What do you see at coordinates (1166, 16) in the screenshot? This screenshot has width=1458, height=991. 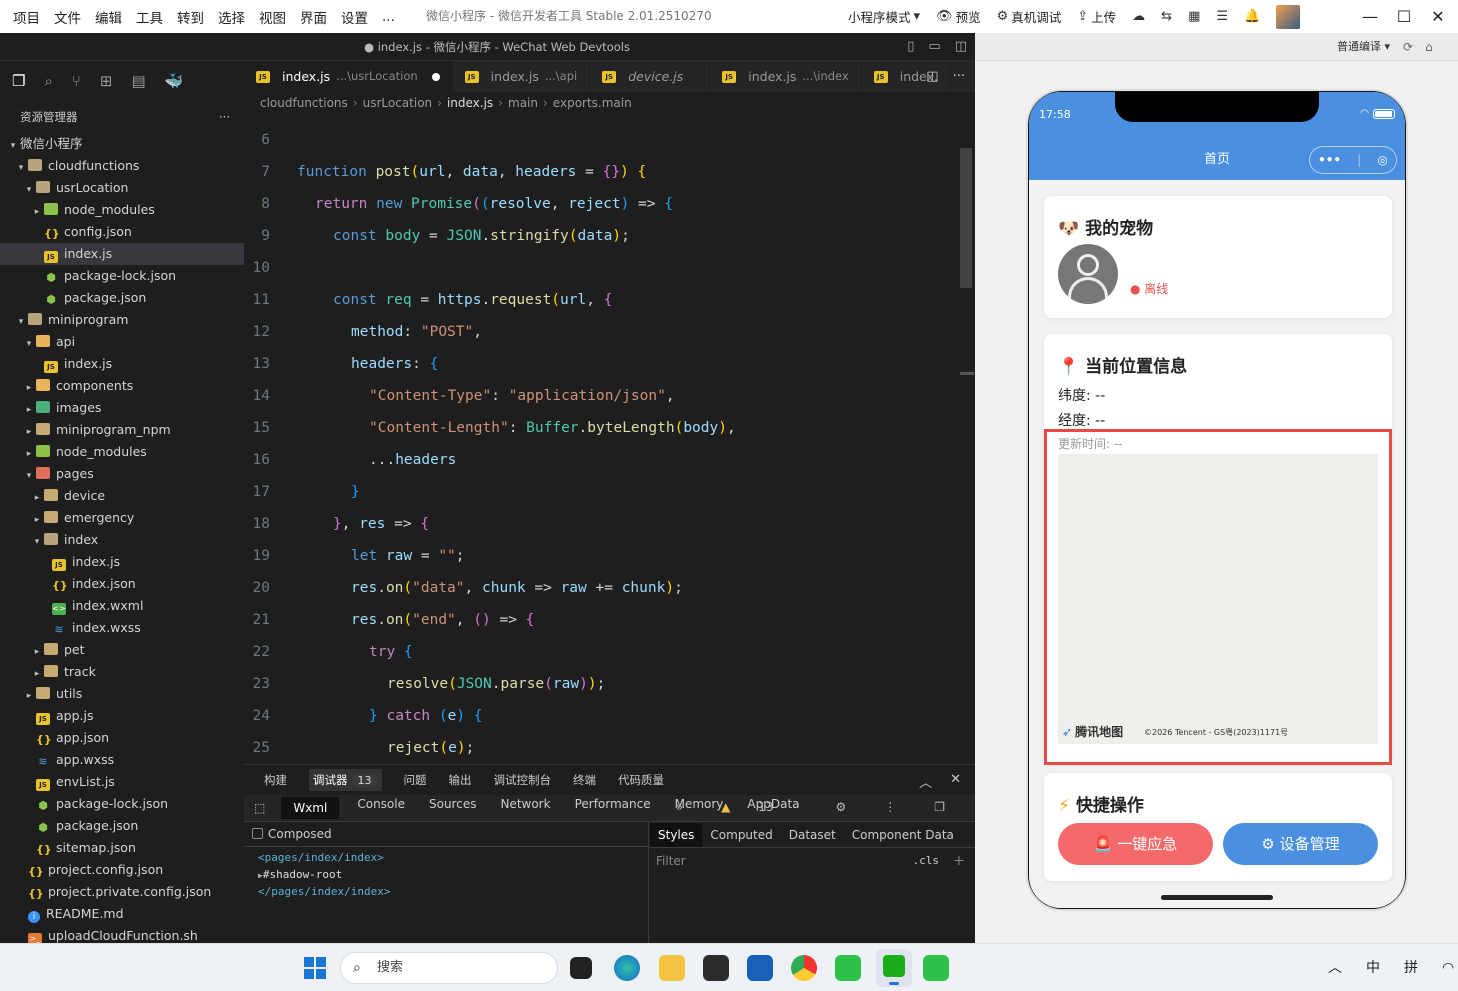 I see `swap-icon: ⇆` at bounding box center [1166, 16].